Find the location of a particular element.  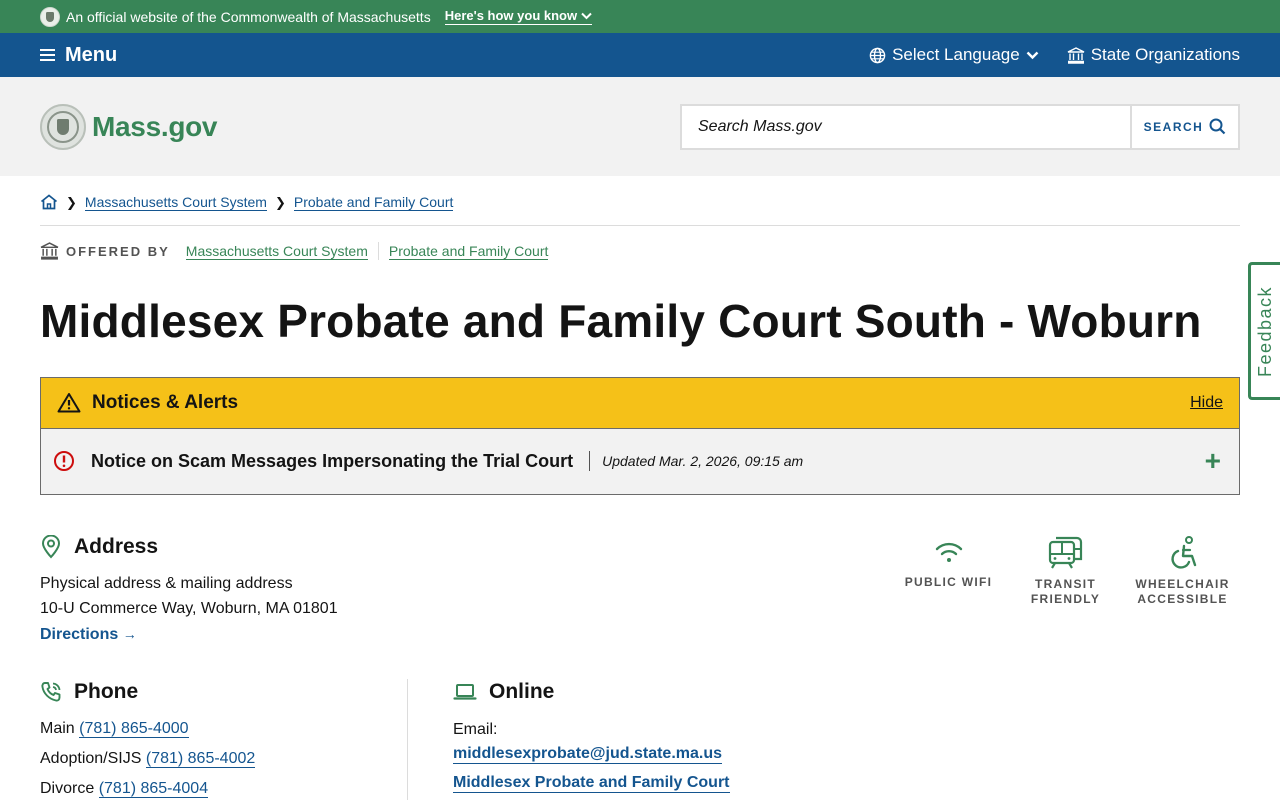

state-organizations-label: State Organizations is located at coordinates (1165, 54).